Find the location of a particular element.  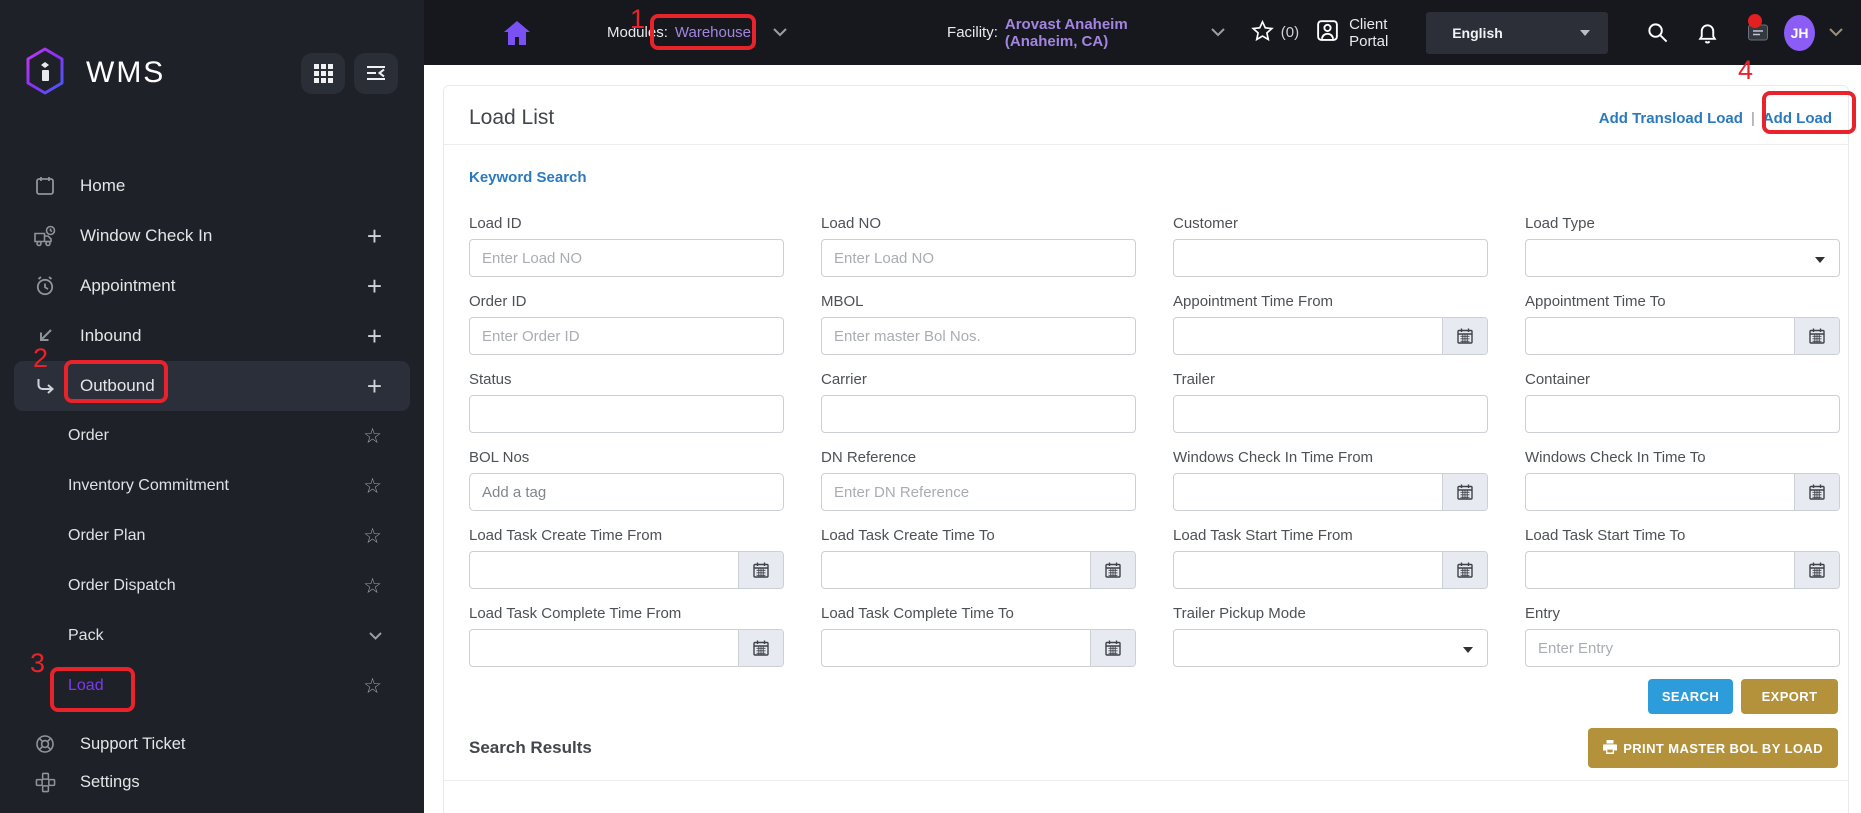

export-button: EXPORT is located at coordinates (1789, 696).